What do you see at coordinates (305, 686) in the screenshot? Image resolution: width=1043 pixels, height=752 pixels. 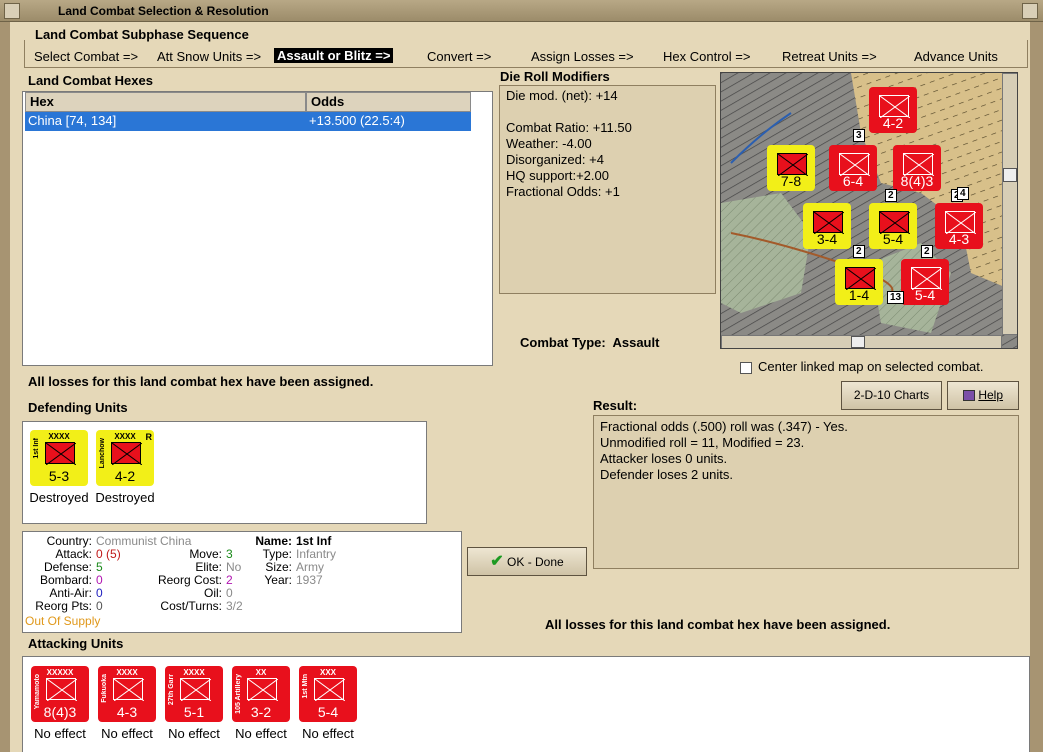 I see `unit-name: 1st Mtn` at bounding box center [305, 686].